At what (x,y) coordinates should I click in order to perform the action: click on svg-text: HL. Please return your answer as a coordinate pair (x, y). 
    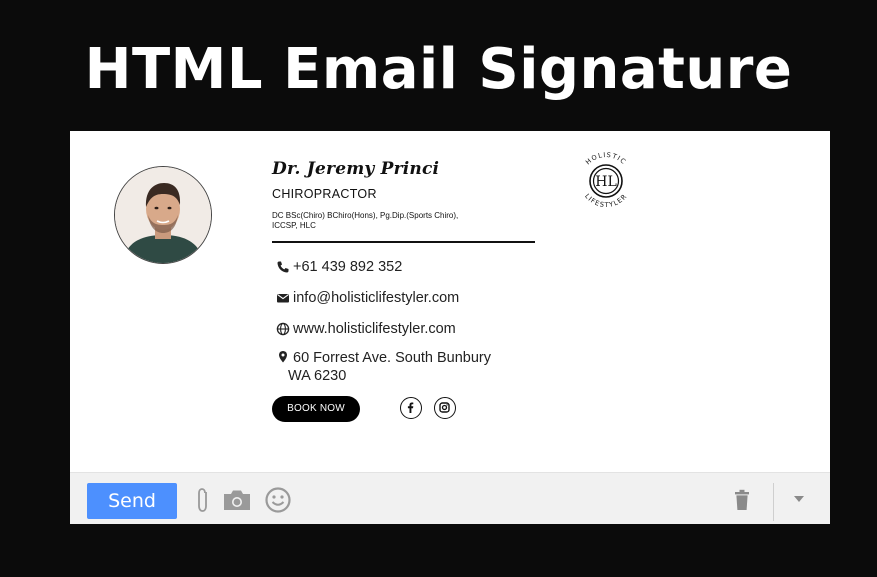
    Looking at the image, I should click on (606, 182).